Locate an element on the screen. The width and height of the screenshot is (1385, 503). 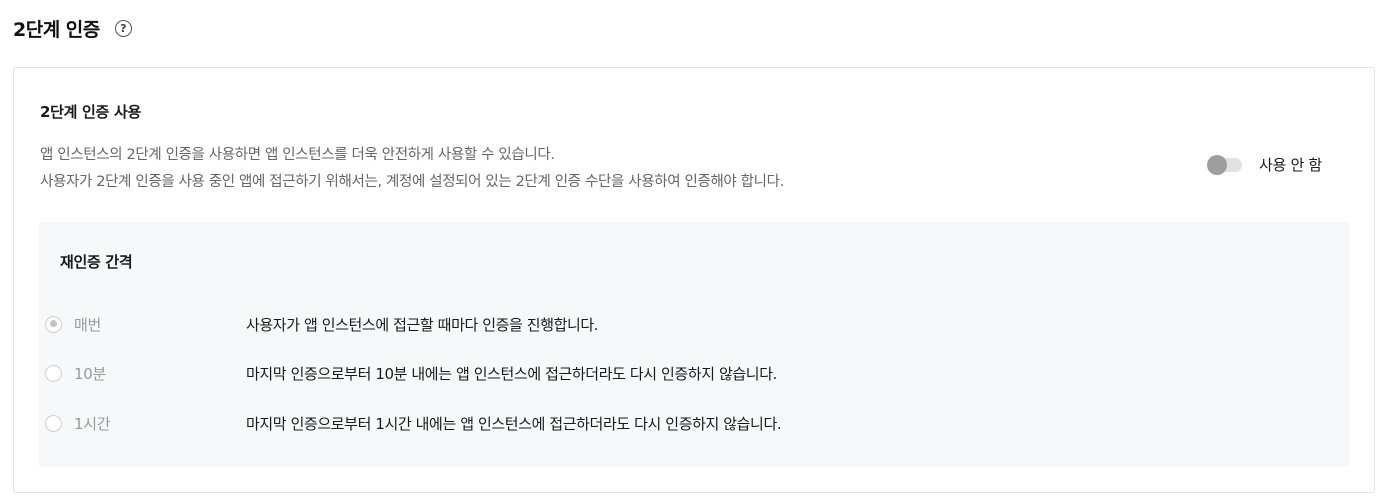
toggle-track is located at coordinates (1224, 164).